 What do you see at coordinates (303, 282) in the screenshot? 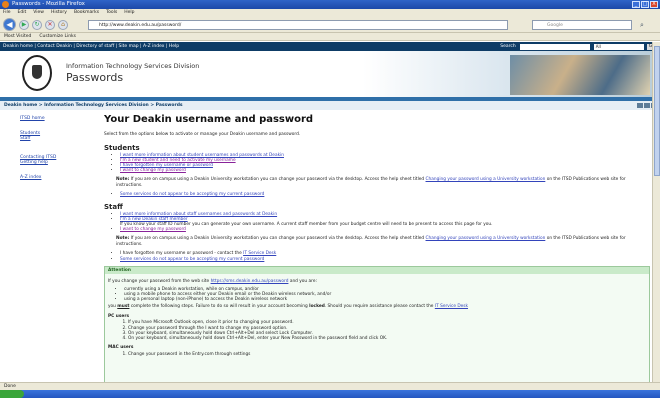
I see `attention-text: and you are:` at bounding box center [303, 282].